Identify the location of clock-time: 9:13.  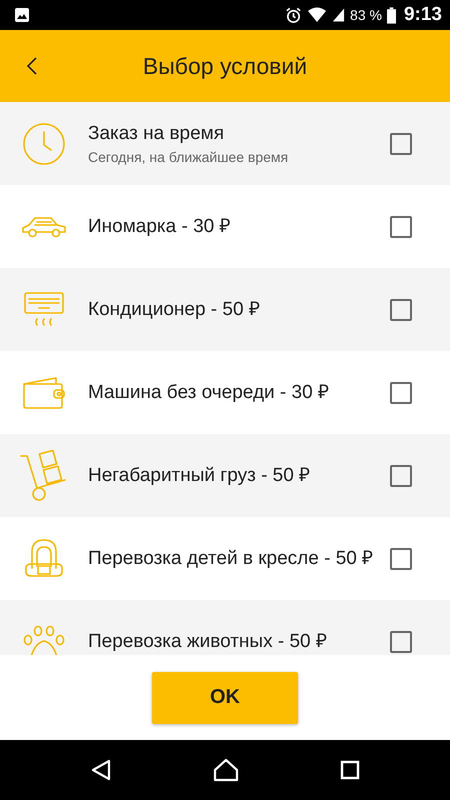
(423, 15).